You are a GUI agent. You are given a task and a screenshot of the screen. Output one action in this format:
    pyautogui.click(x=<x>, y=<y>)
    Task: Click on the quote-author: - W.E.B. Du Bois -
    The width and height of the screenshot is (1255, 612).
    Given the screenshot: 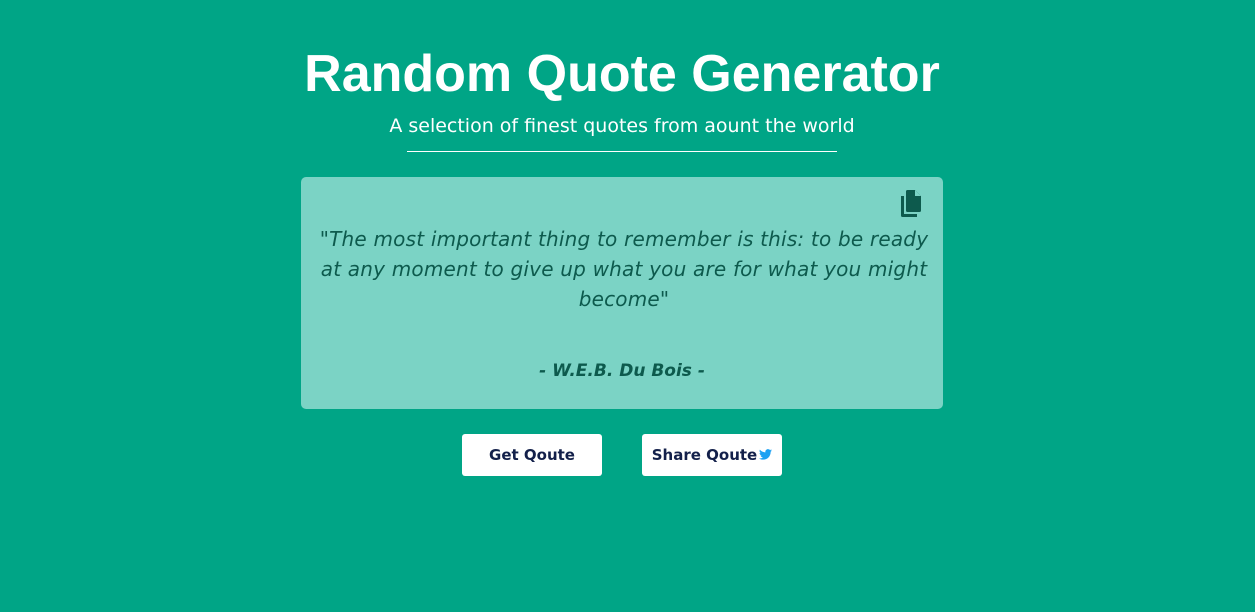 What is the action you would take?
    pyautogui.click(x=622, y=371)
    